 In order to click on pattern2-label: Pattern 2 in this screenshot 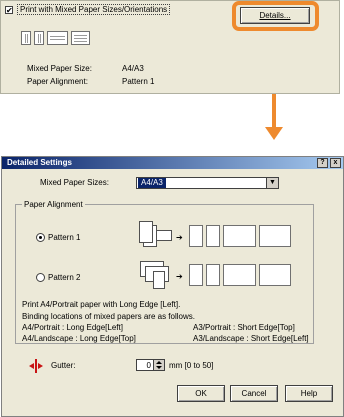, I will do `click(64, 277)`.